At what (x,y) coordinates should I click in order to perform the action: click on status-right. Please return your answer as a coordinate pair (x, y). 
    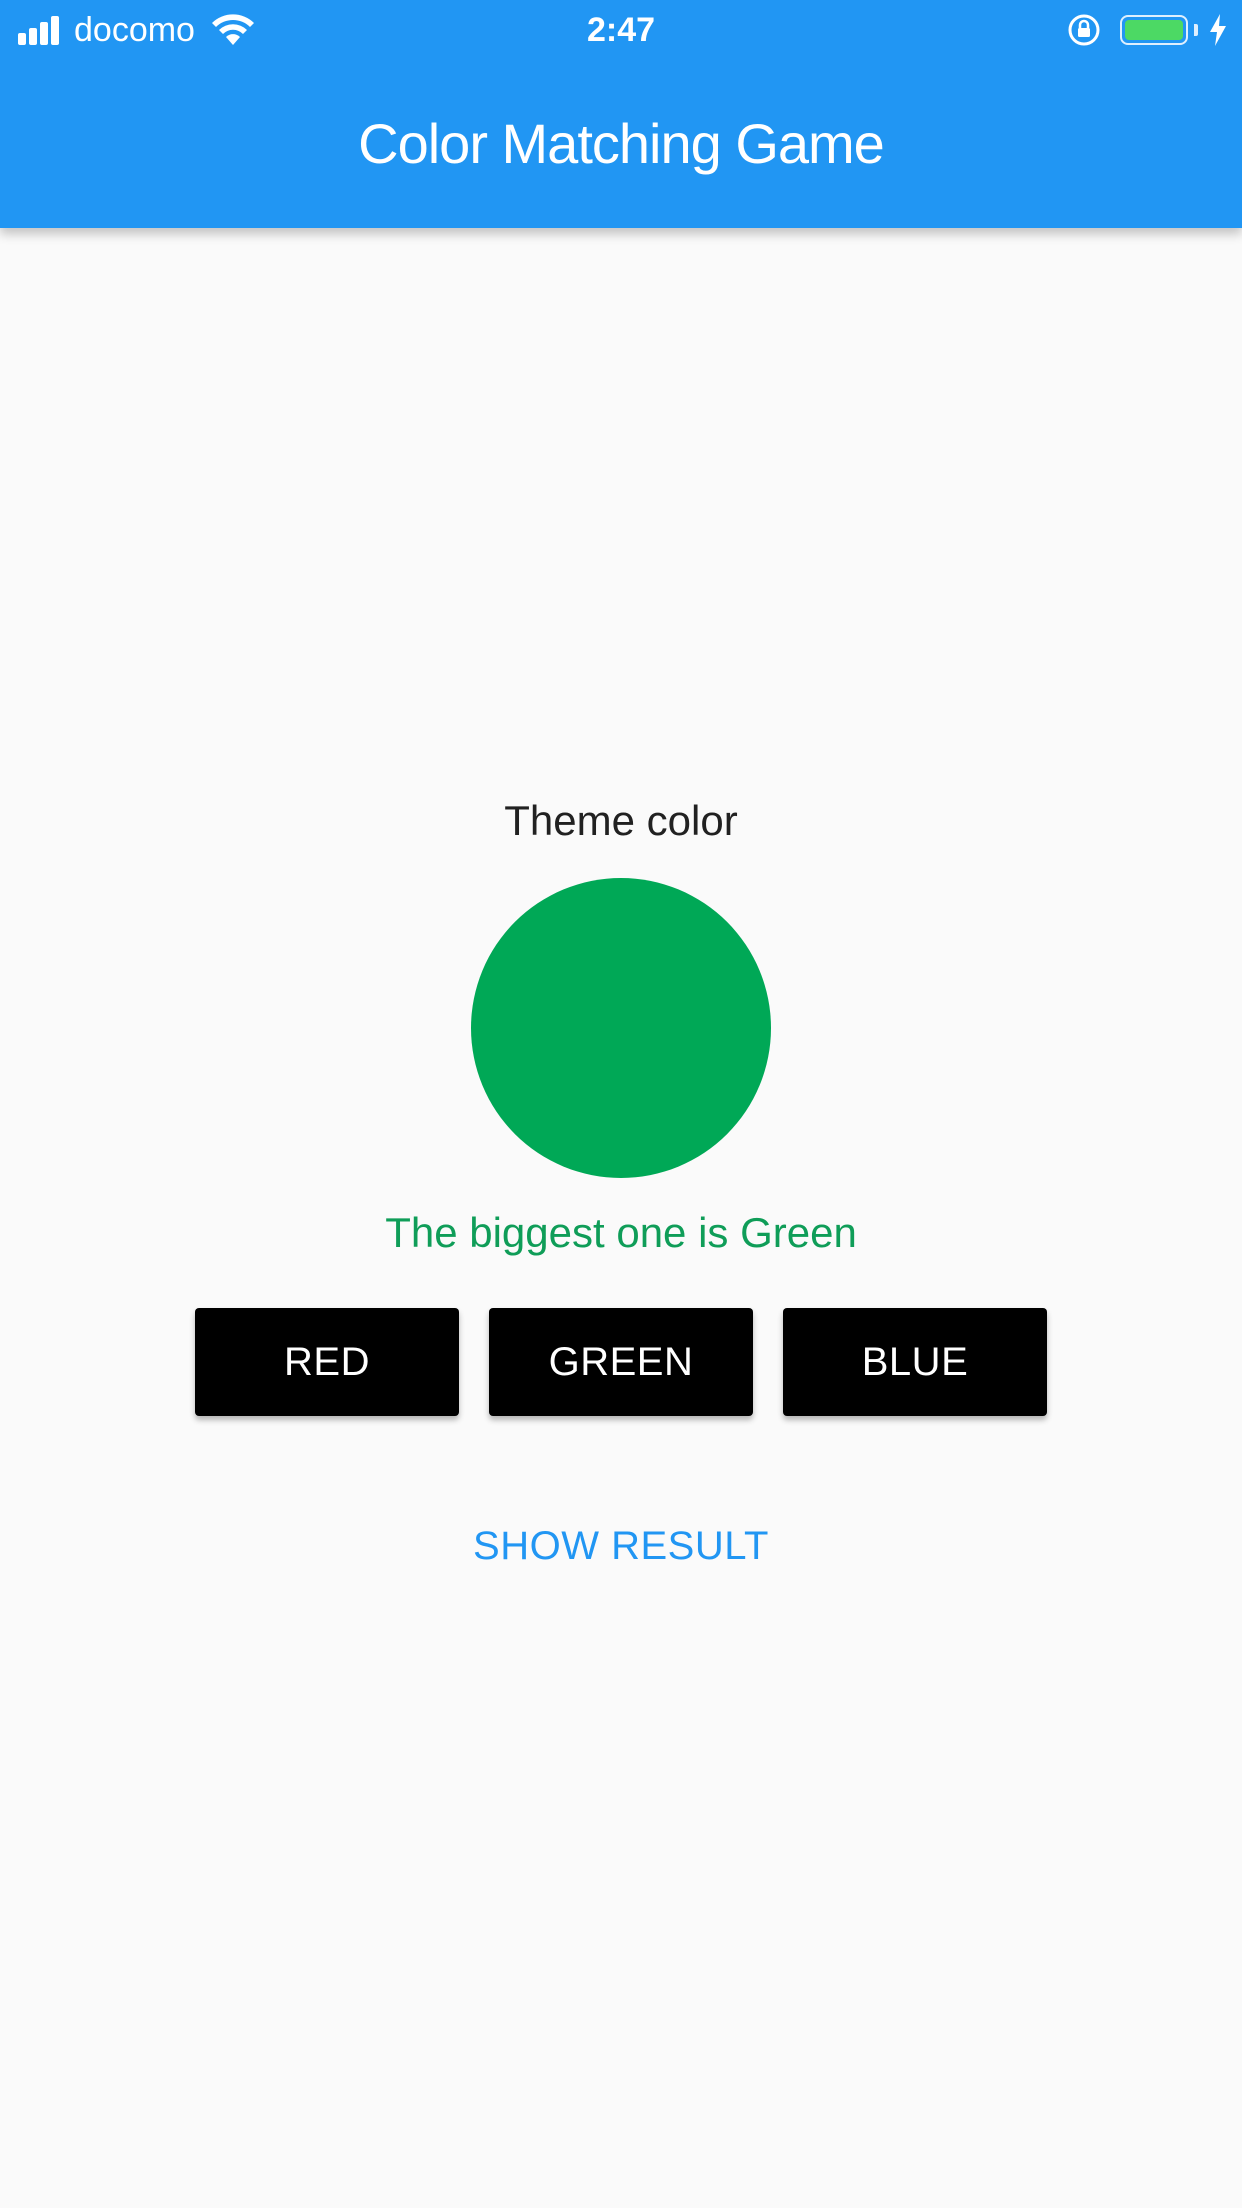
    Looking at the image, I should click on (1147, 30).